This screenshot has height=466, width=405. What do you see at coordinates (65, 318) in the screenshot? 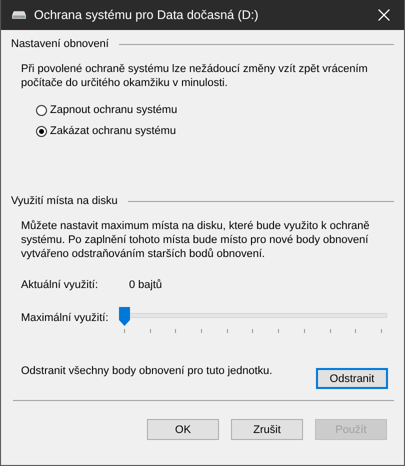
I see `field-label: Maximální využití:` at bounding box center [65, 318].